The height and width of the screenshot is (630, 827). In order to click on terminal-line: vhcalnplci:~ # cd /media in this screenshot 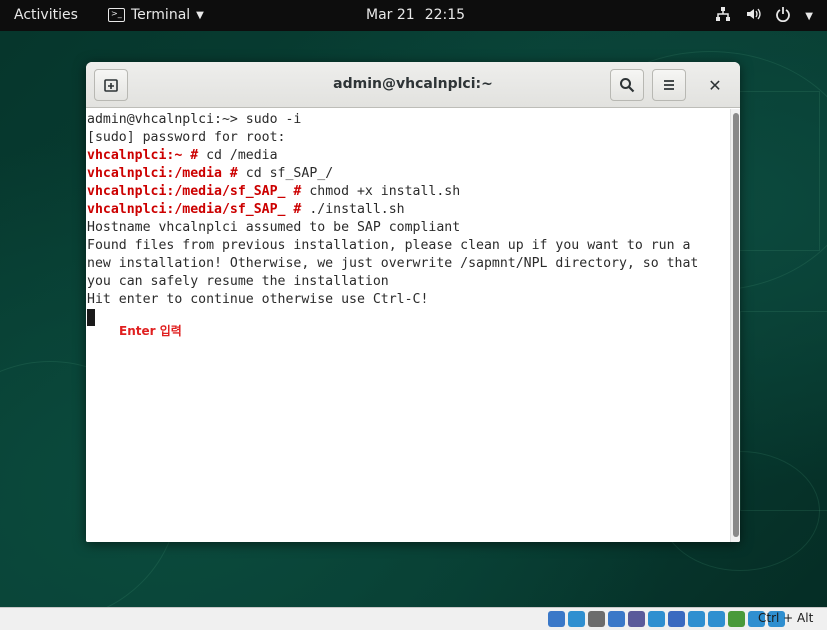, I will do `click(408, 156)`.